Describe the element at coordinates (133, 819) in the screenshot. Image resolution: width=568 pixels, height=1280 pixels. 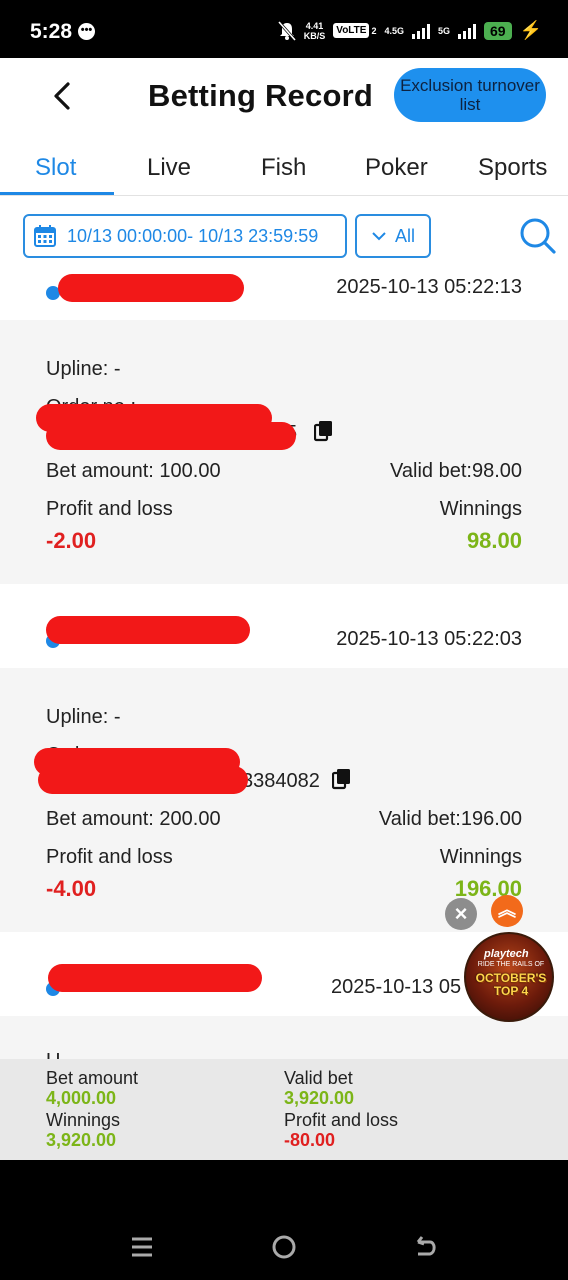
I see `bet-amount-text: Bet amount: 200.00` at that location.